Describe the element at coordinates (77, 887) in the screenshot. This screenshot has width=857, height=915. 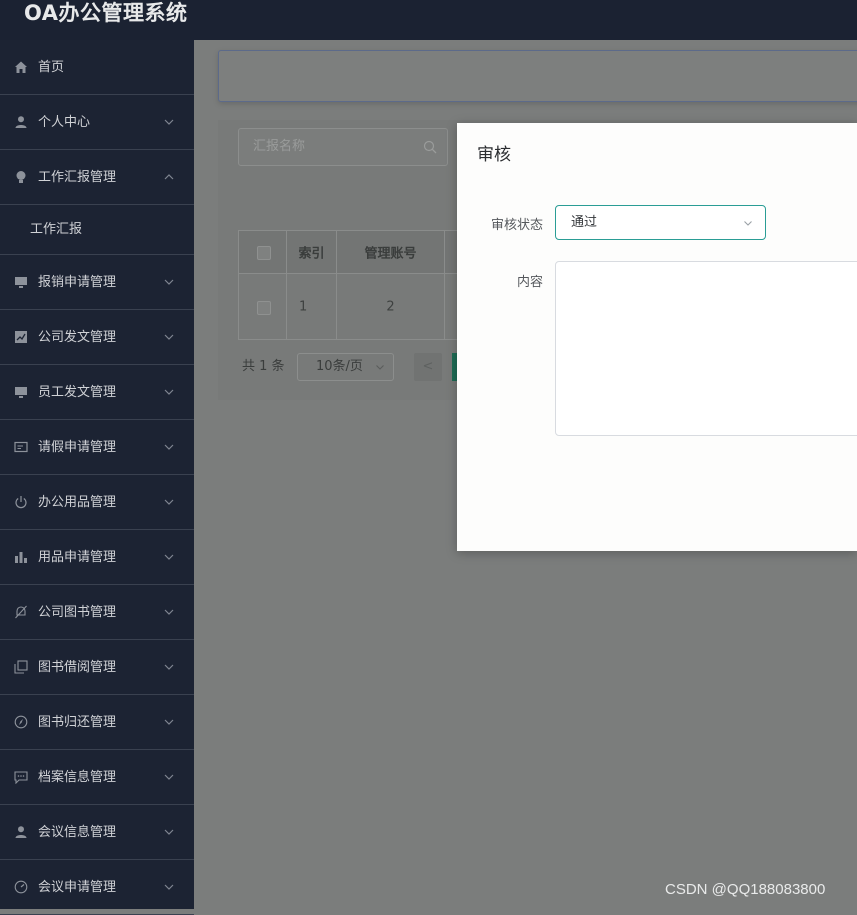
I see `sidebar-item-label: 会议申请管理` at that location.